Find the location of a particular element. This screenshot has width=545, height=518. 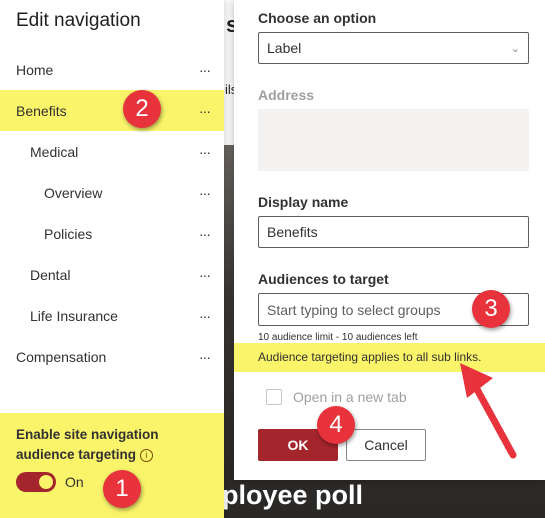

step-badge-1: 1 is located at coordinates (122, 489).